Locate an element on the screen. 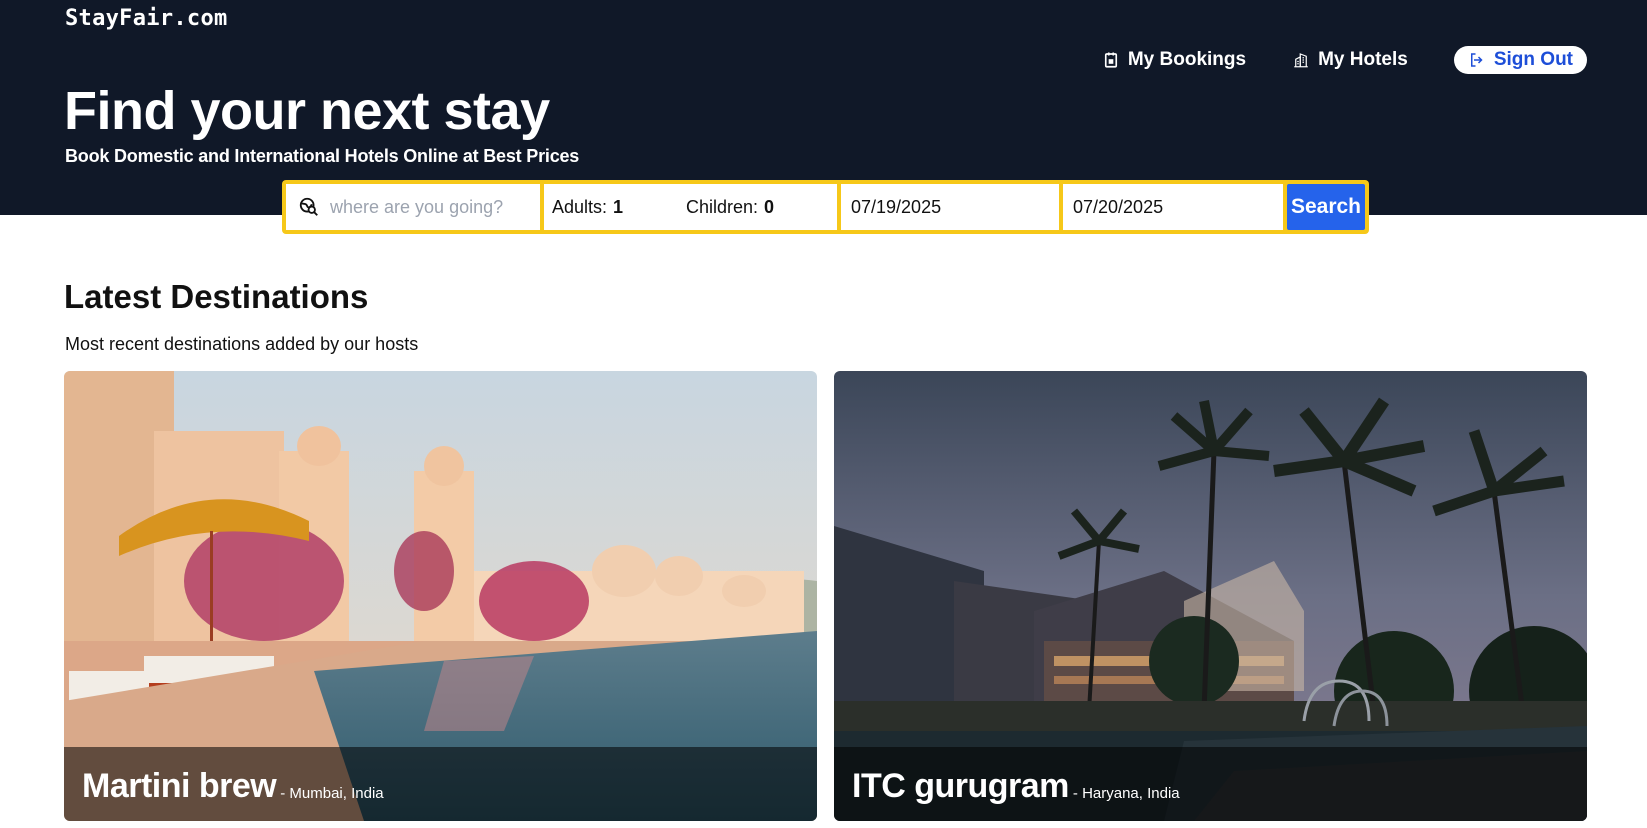  section-title: Latest Destinations is located at coordinates (216, 296).